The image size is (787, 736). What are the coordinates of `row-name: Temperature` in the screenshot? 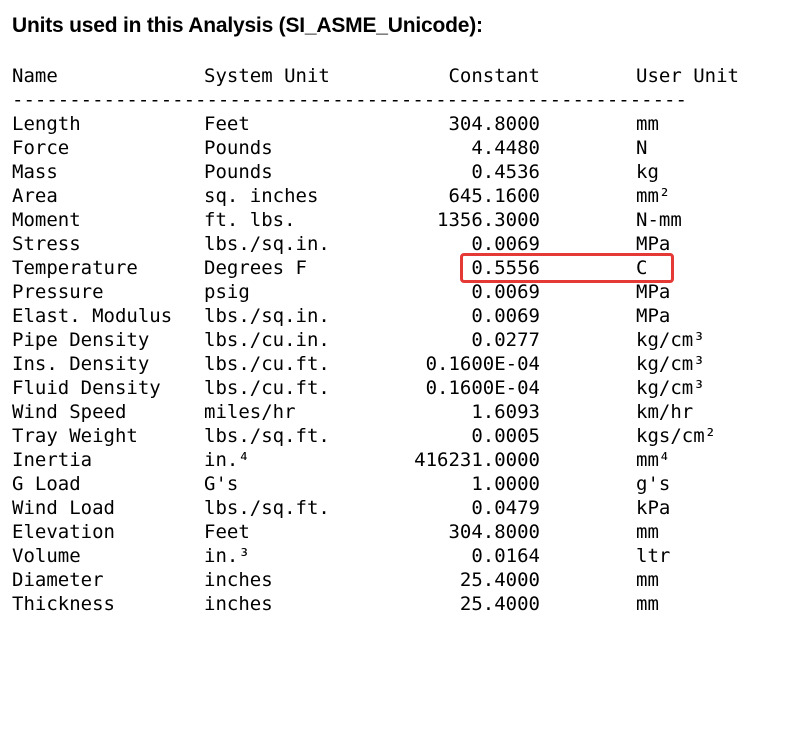 It's located at (75, 268).